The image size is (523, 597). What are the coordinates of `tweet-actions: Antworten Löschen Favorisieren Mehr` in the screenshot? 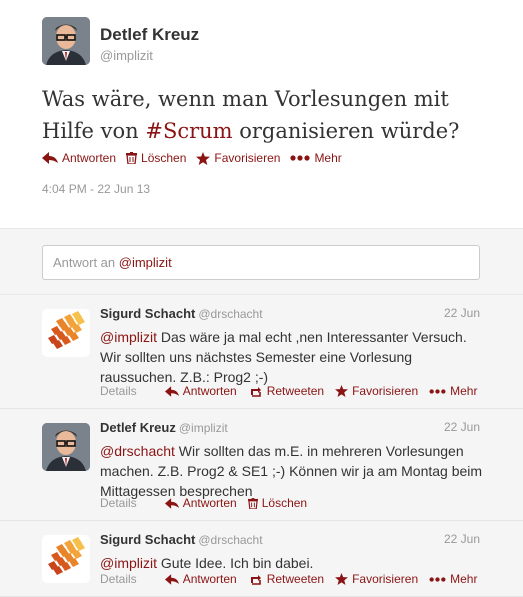 It's located at (197, 158).